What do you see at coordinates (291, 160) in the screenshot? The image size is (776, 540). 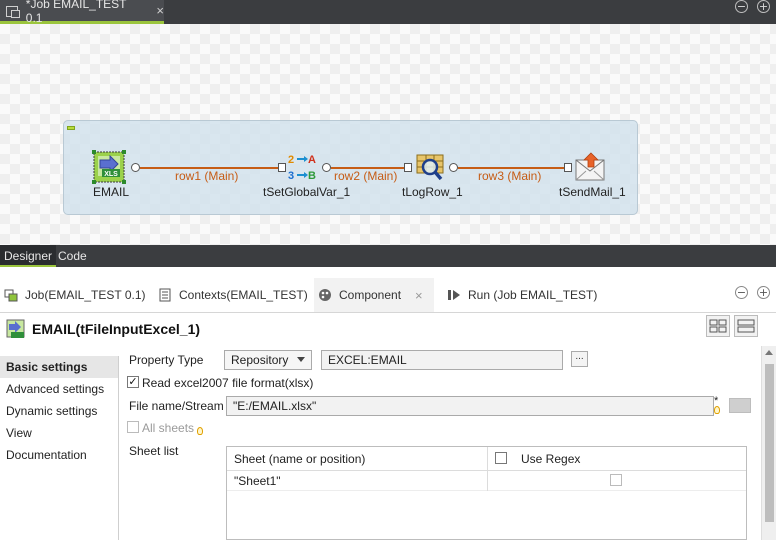 I see `number-two-glyph: 2` at bounding box center [291, 160].